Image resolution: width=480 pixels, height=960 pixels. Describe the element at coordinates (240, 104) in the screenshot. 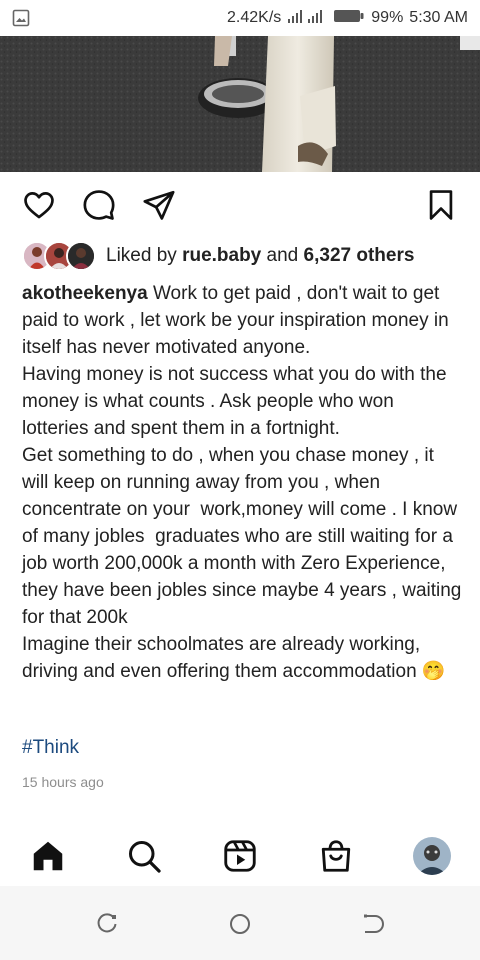

I see `post-image` at that location.